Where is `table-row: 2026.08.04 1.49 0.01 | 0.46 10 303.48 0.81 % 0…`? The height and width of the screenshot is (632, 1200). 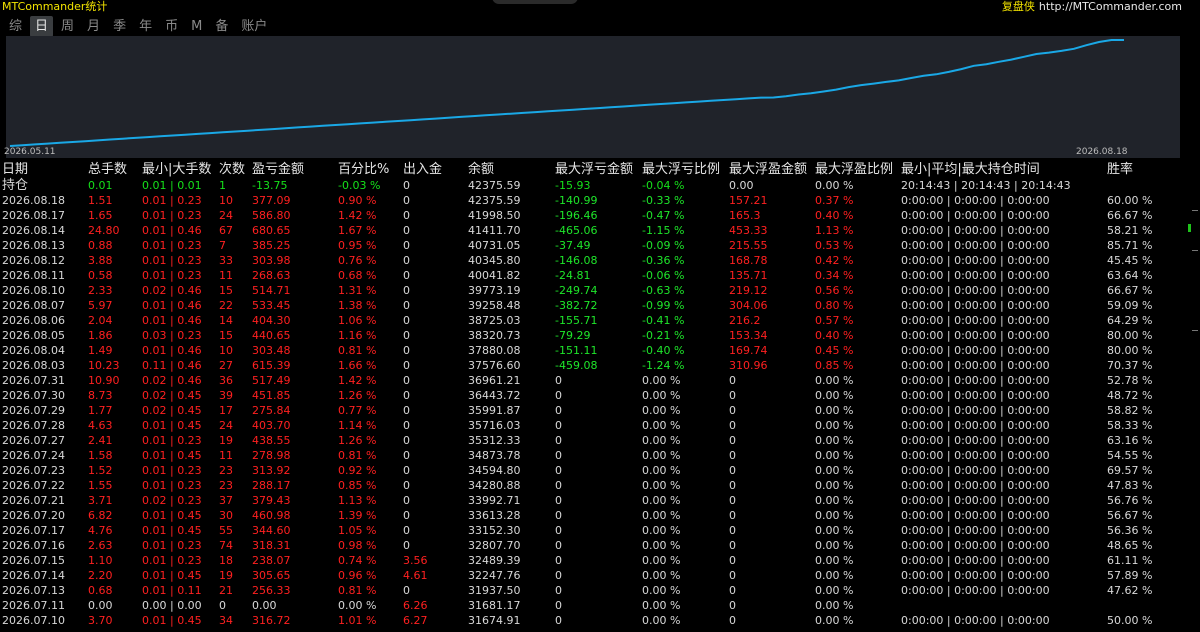
table-row: 2026.08.04 1.49 0.01 | 0.46 10 303.48 0.81 % 0… is located at coordinates (590, 350).